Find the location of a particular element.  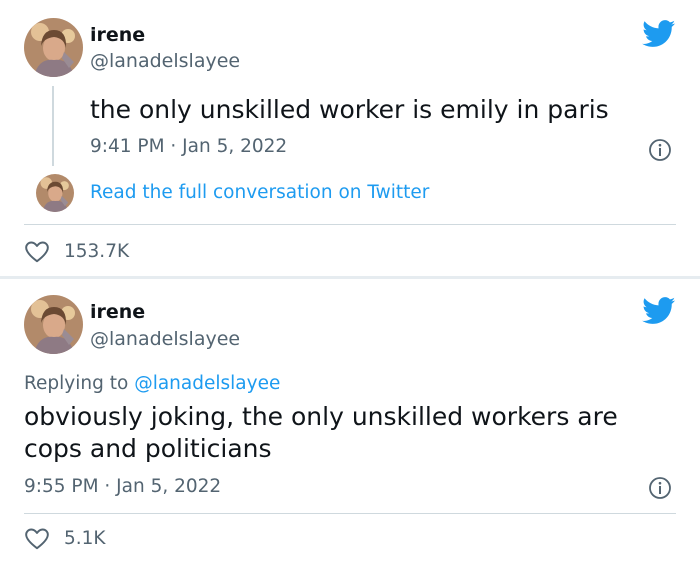

thread-line is located at coordinates (53, 126).